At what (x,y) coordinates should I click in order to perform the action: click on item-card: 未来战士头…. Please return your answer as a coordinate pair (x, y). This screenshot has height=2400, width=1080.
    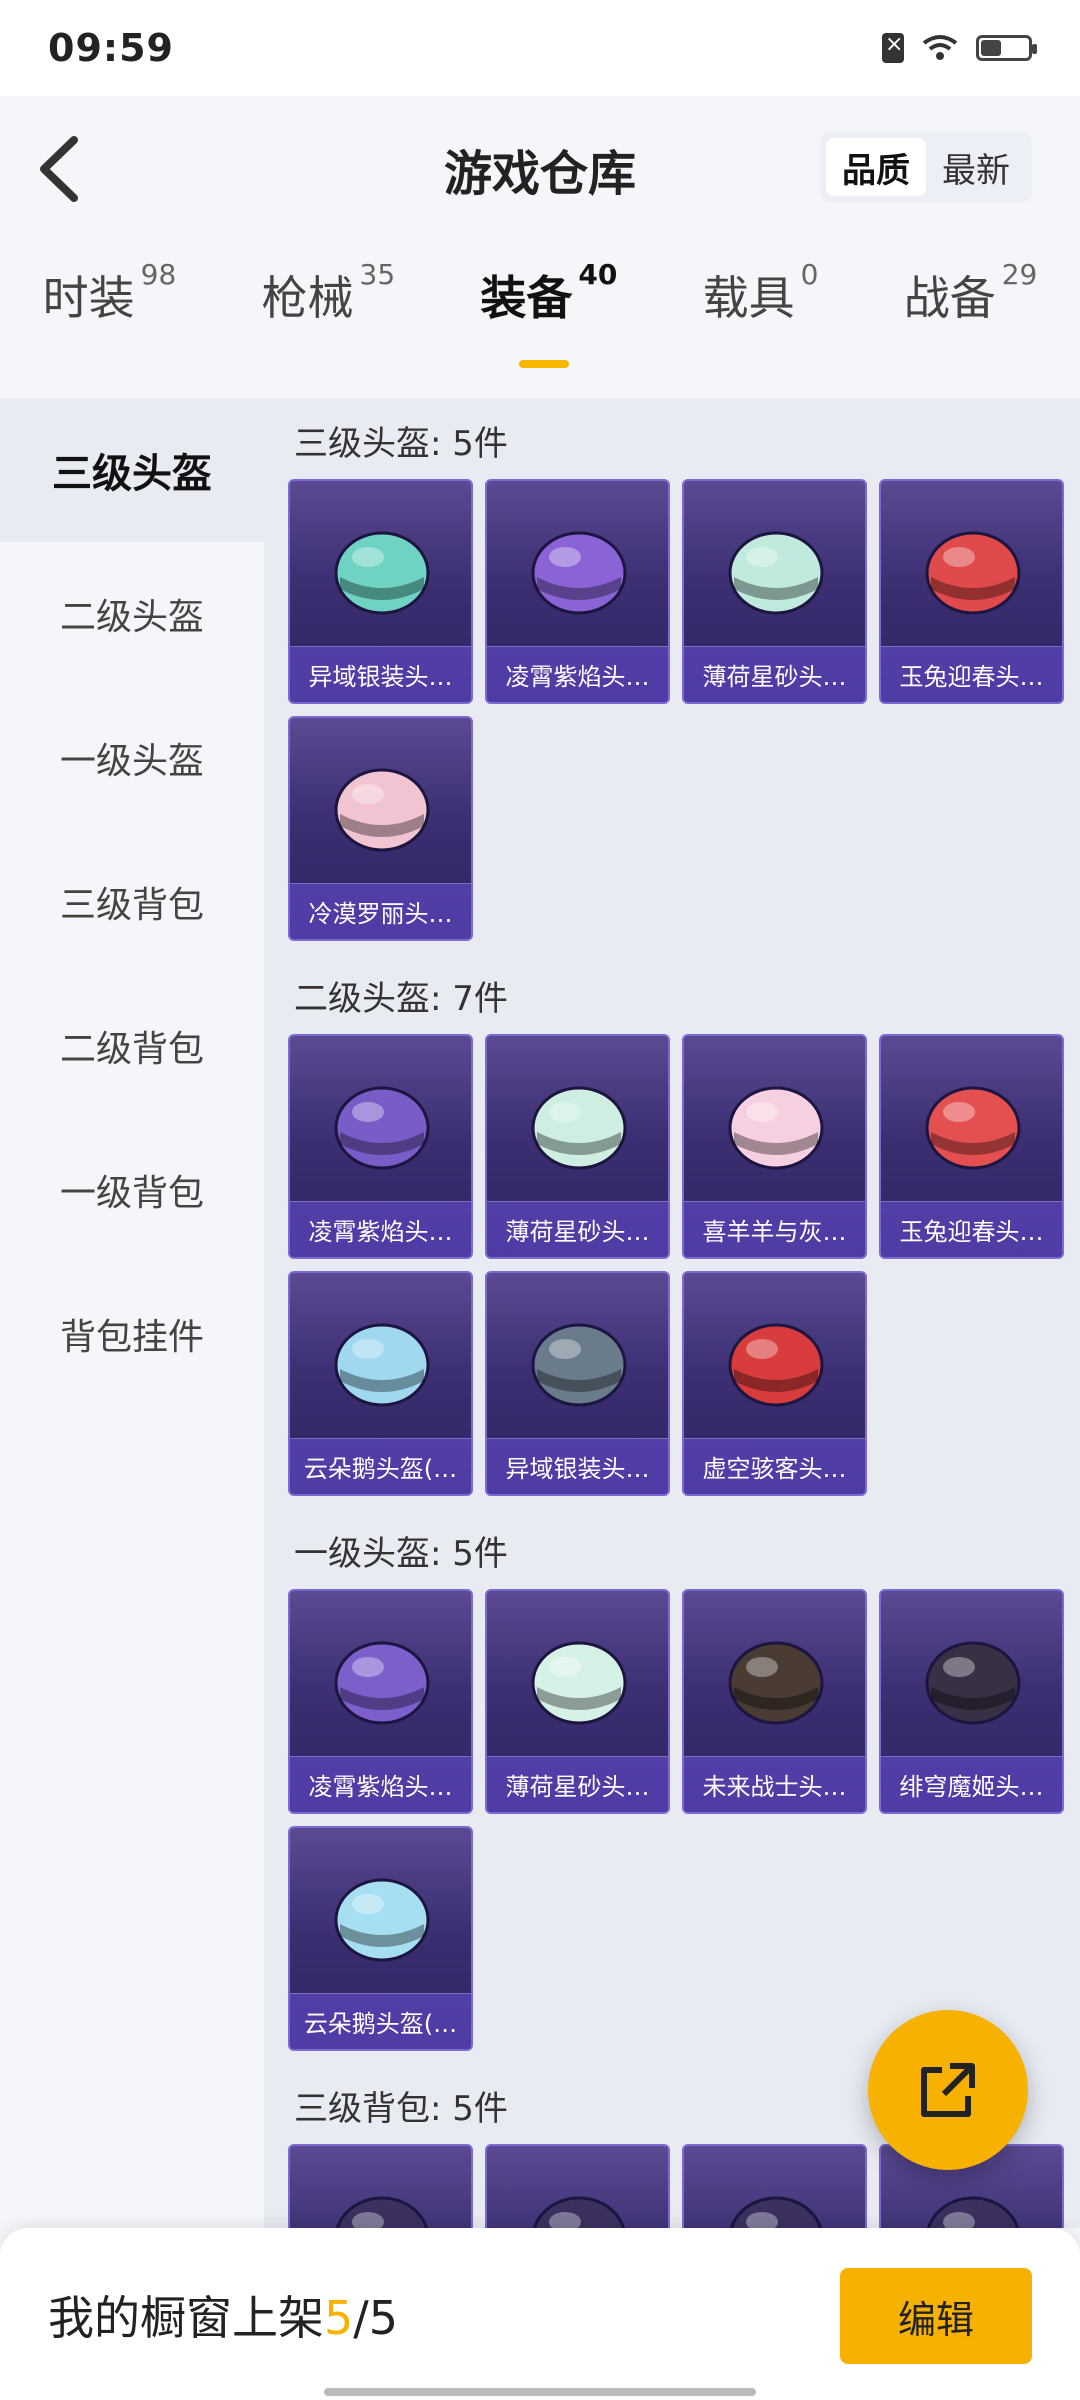
    Looking at the image, I should click on (774, 1701).